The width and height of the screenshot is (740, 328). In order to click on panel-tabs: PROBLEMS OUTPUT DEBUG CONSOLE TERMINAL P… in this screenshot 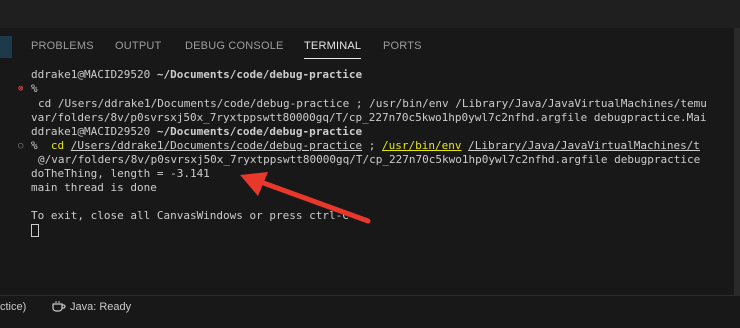, I will do `click(373, 46)`.